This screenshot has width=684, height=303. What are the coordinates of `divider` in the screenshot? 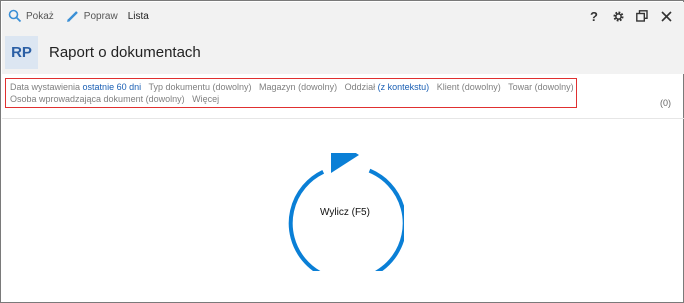 It's located at (343, 118).